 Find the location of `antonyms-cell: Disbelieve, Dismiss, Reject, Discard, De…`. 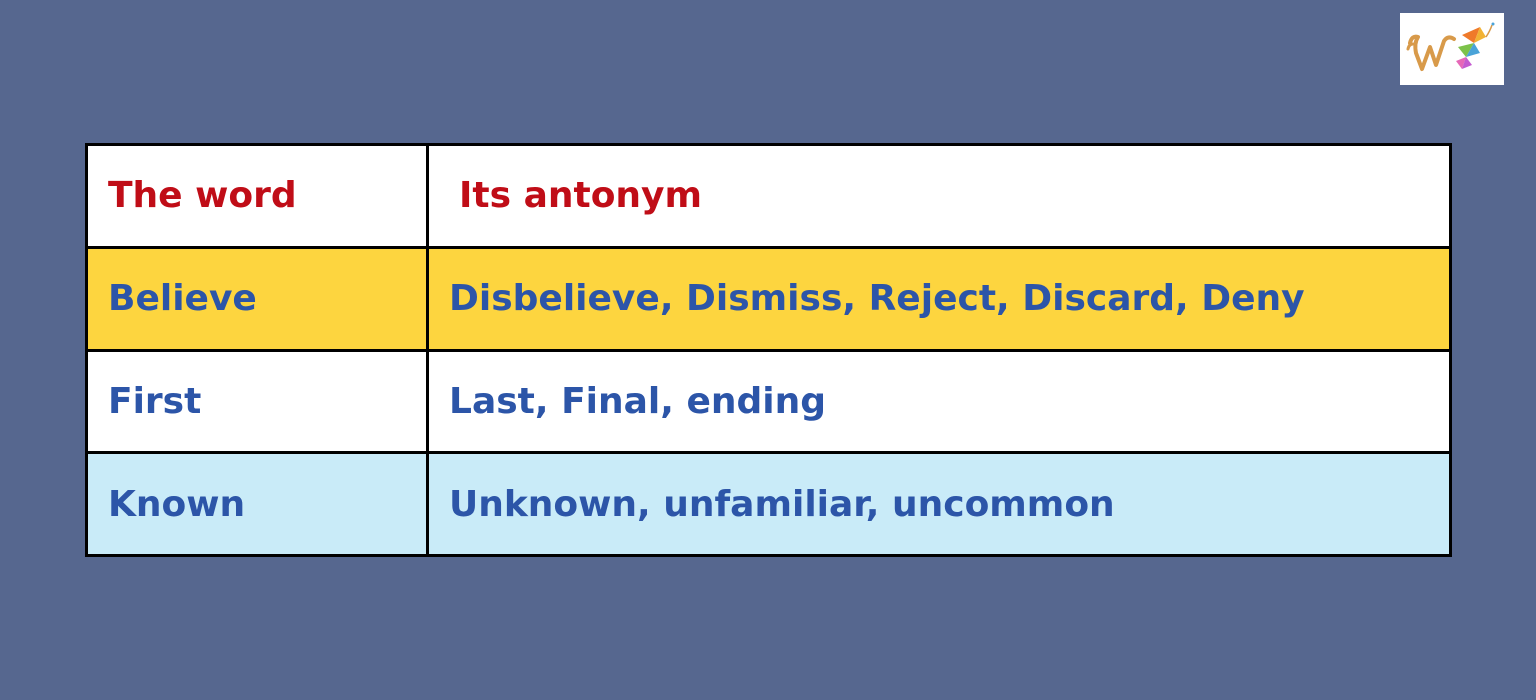

antonyms-cell: Disbelieve, Dismiss, Reject, Discard, De… is located at coordinates (939, 298).